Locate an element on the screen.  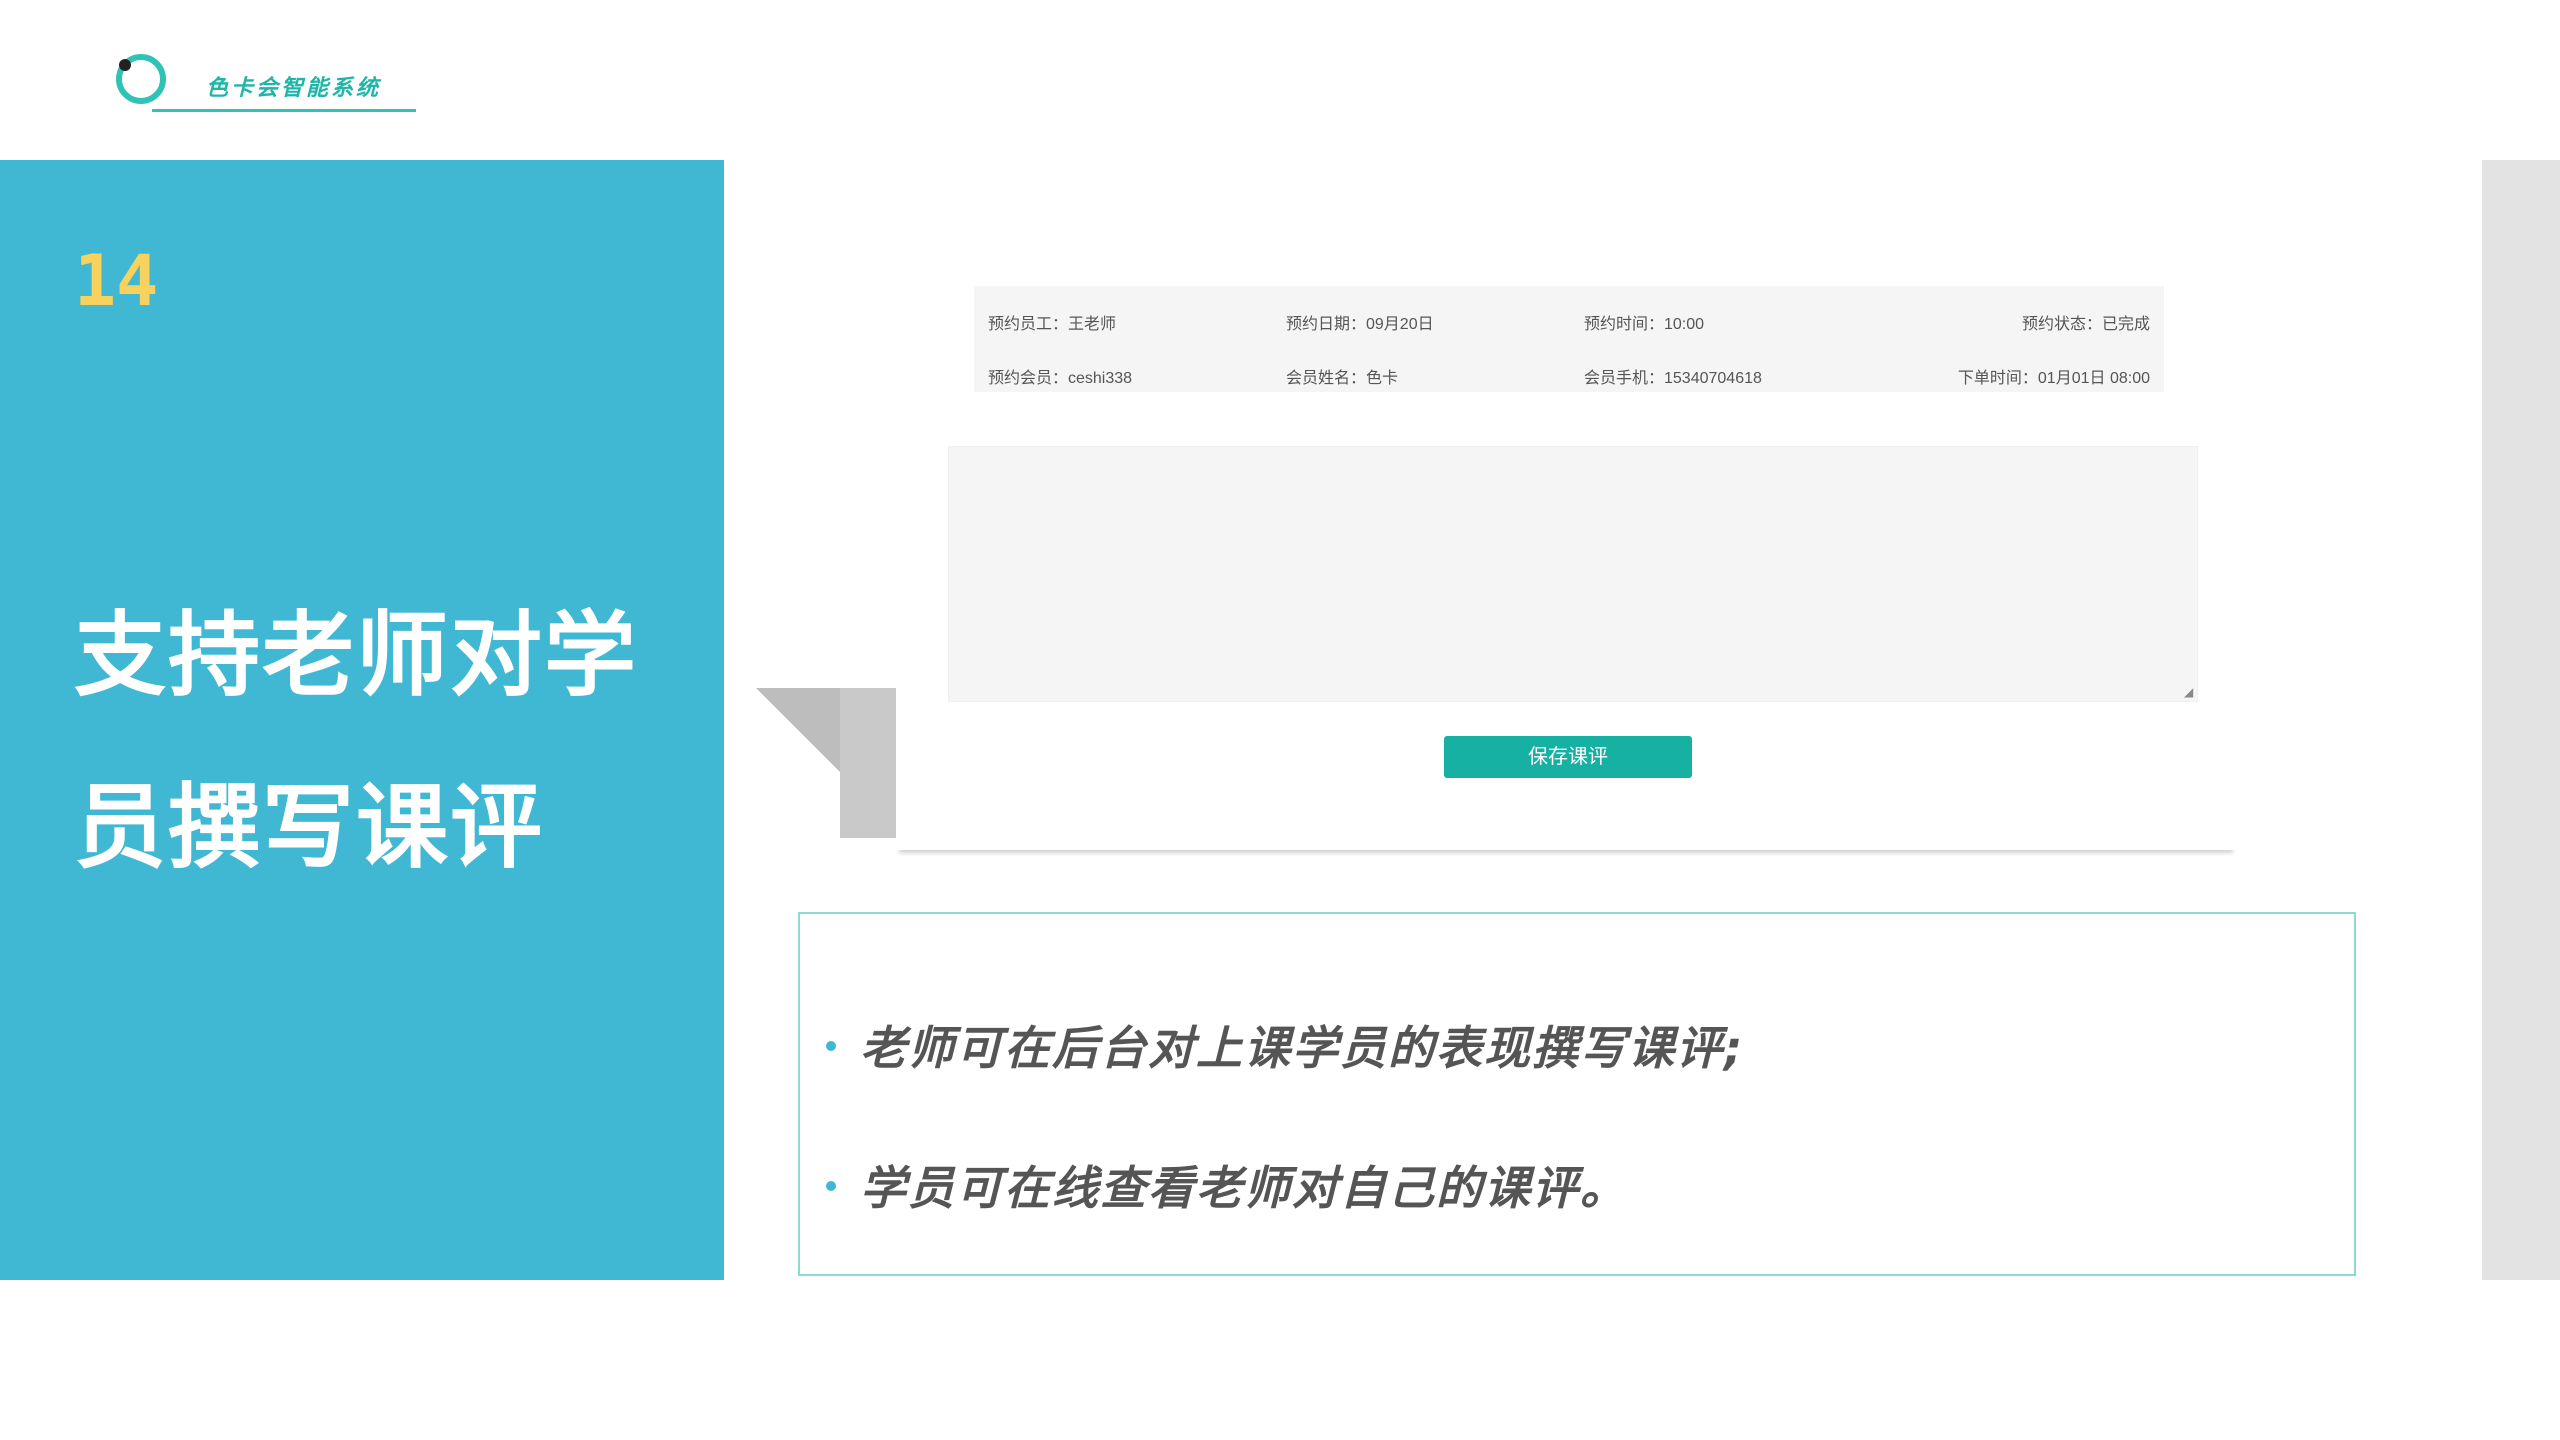
info-member: 预约会员：ceshi338 is located at coordinates (1060, 378).